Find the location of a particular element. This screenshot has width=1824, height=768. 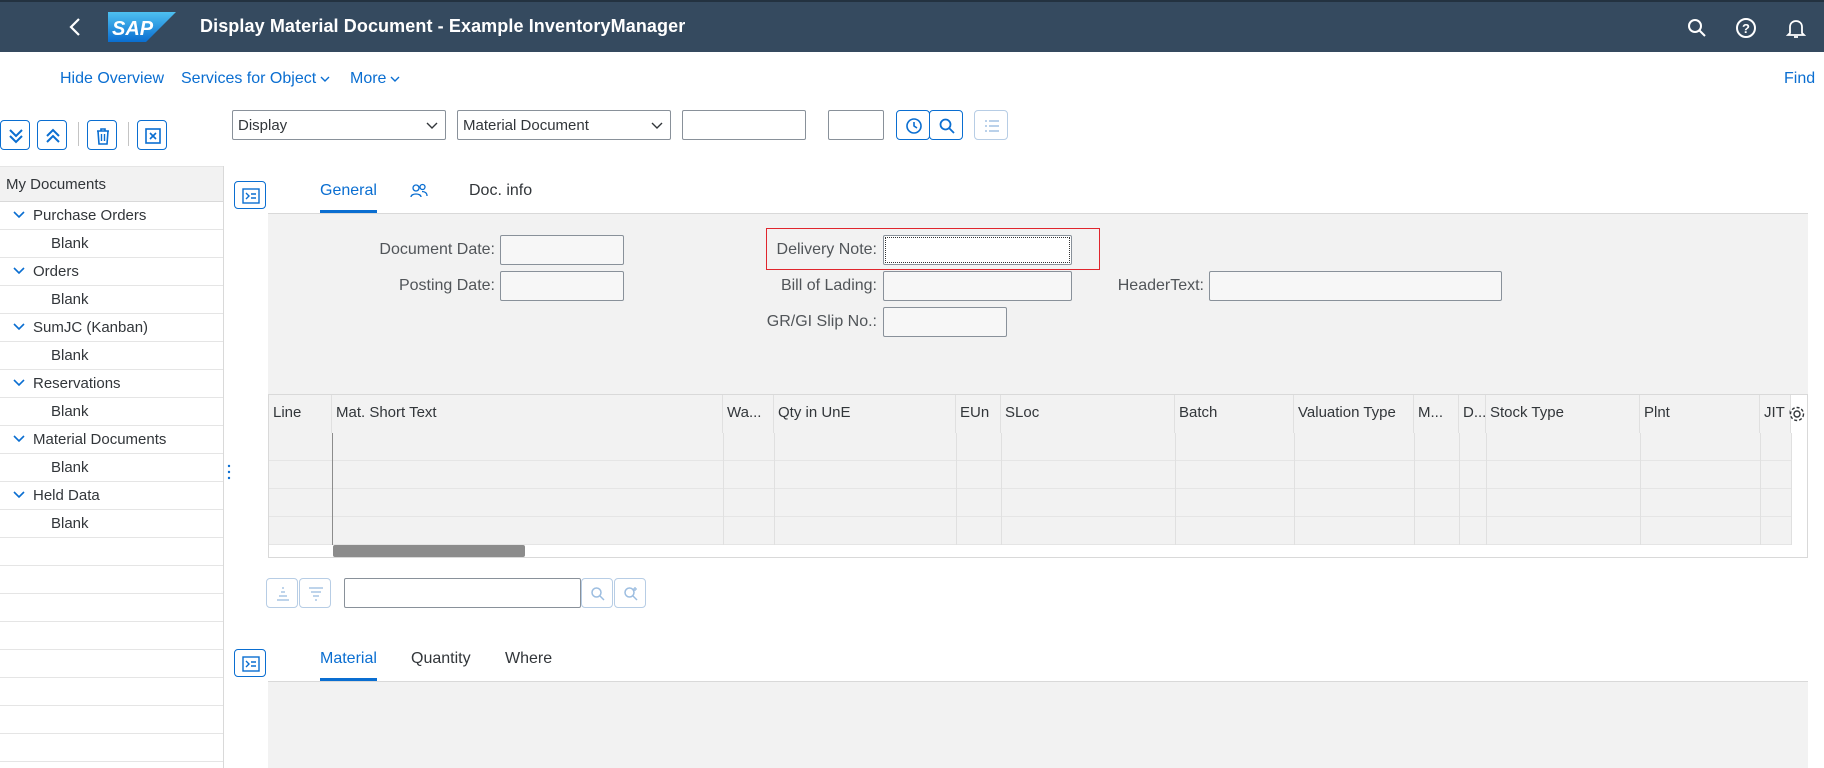

action-select-value: Display is located at coordinates (263, 125).